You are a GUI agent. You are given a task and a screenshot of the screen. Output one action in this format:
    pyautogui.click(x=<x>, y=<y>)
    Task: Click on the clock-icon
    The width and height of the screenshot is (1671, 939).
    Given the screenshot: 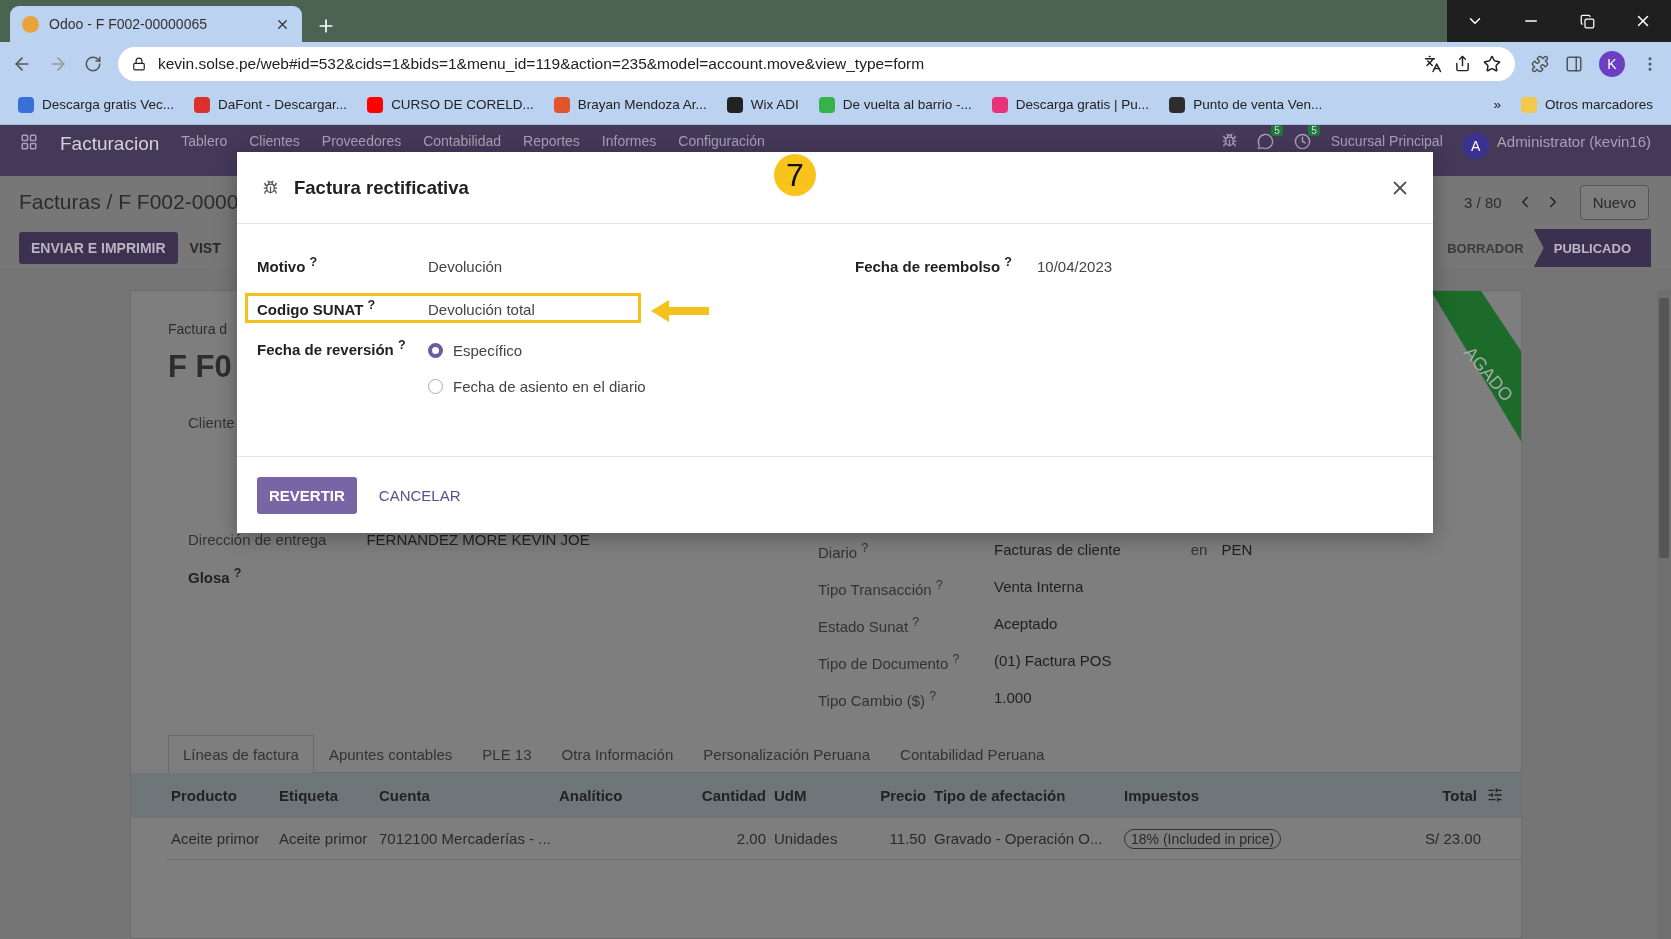 What is the action you would take?
    pyautogui.click(x=1302, y=141)
    